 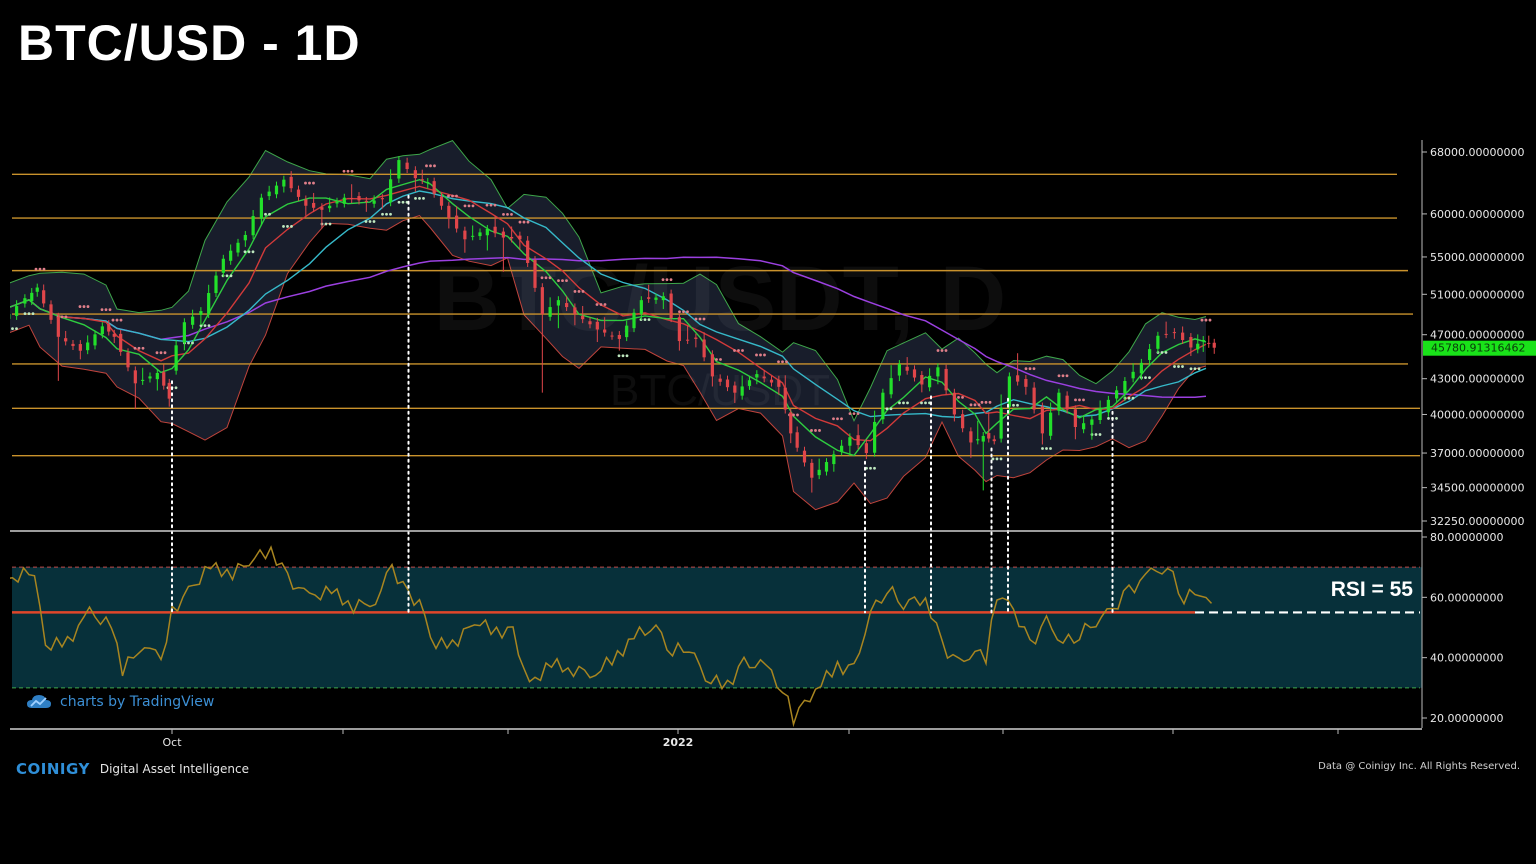 I want to click on rsi-tick-label: 20.00000000, so click(x=1466, y=718).